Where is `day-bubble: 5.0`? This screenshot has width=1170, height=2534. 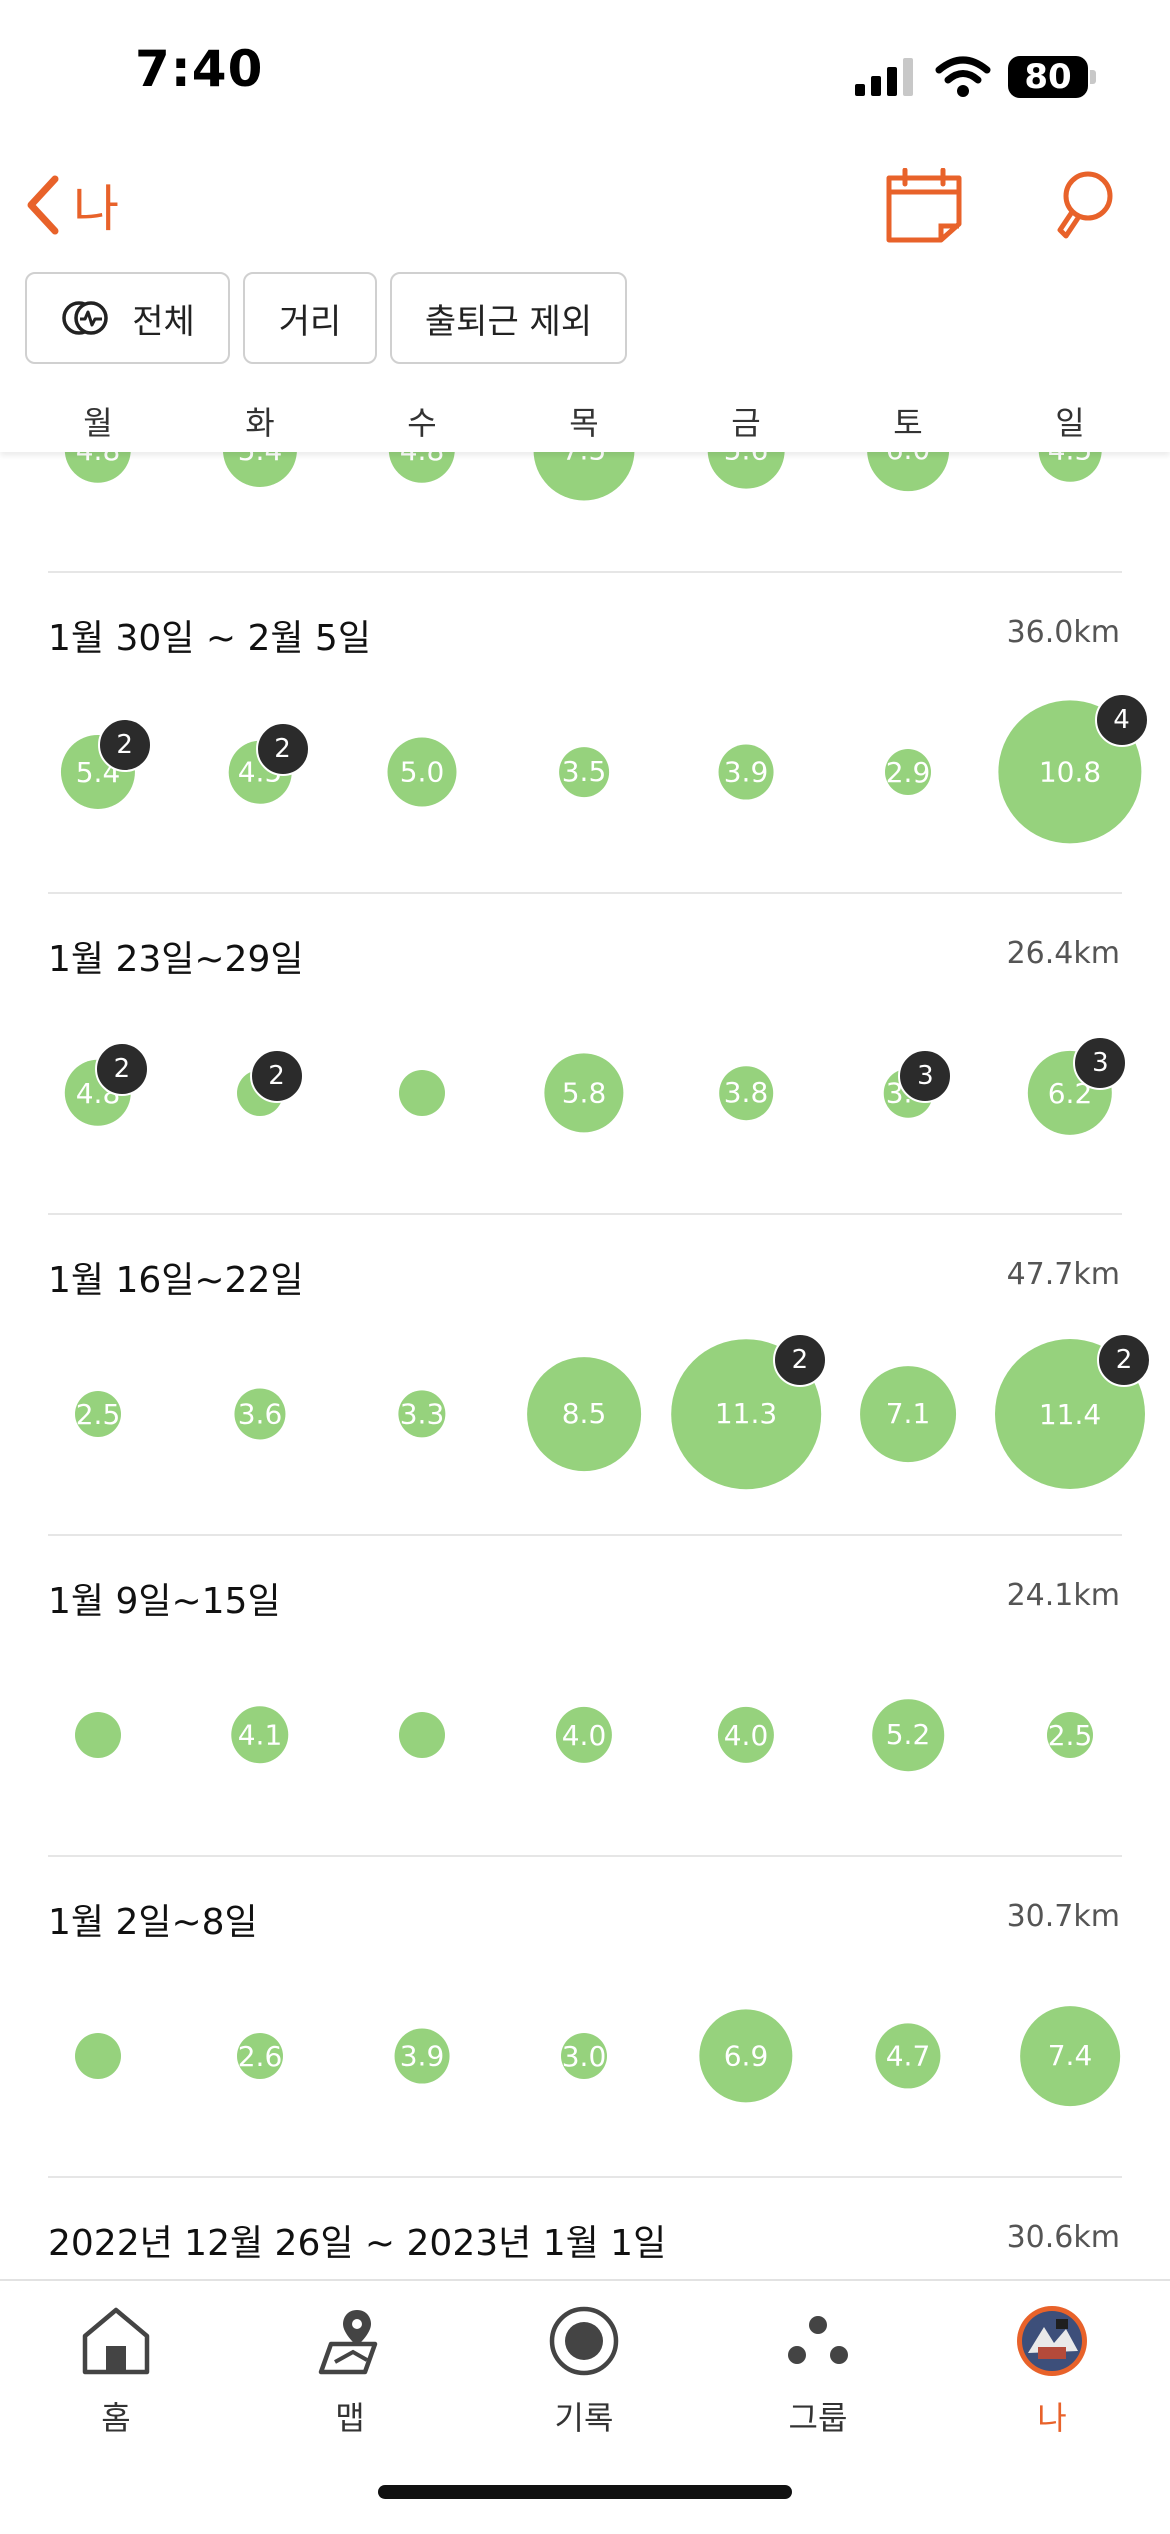
day-bubble: 5.0 is located at coordinates (422, 772).